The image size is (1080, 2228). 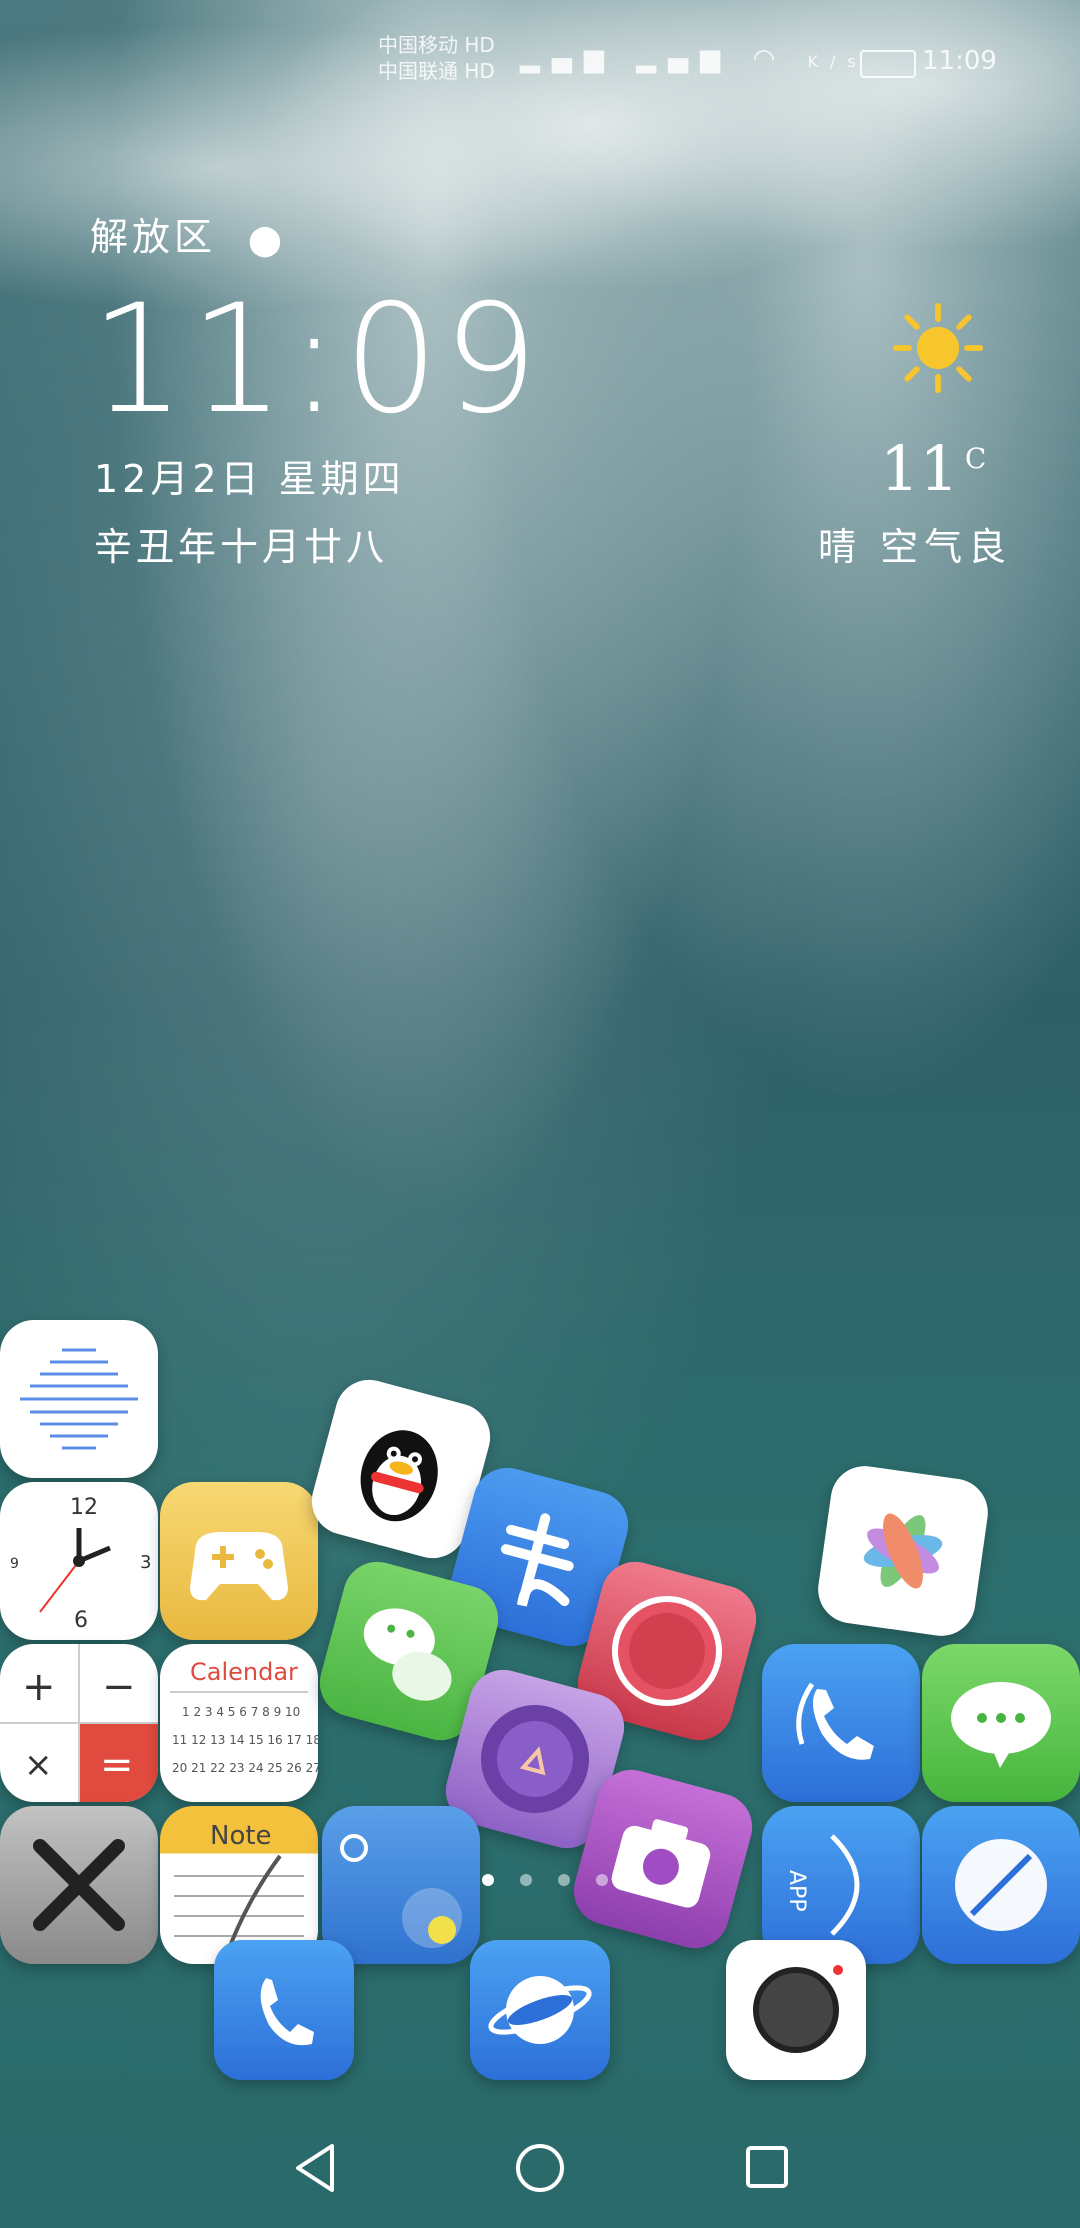 I want to click on svg-text: Calendar, so click(x=244, y=1672).